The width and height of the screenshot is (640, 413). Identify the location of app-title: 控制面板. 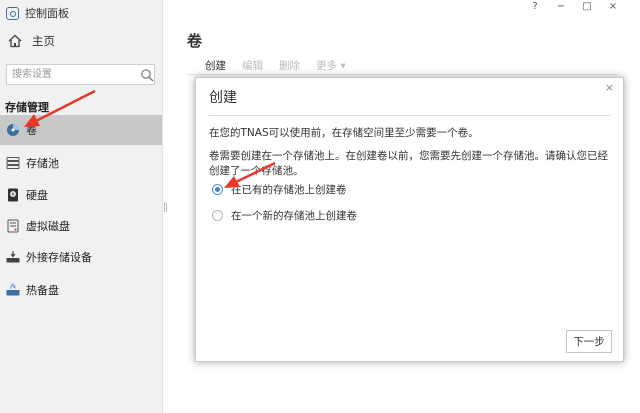
(47, 13).